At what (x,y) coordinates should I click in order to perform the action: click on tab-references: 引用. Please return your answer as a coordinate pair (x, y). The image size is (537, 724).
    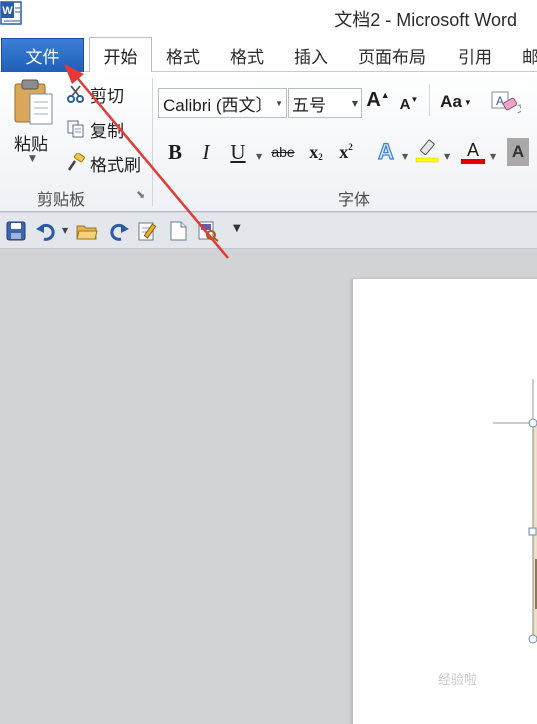
    Looking at the image, I should click on (475, 55).